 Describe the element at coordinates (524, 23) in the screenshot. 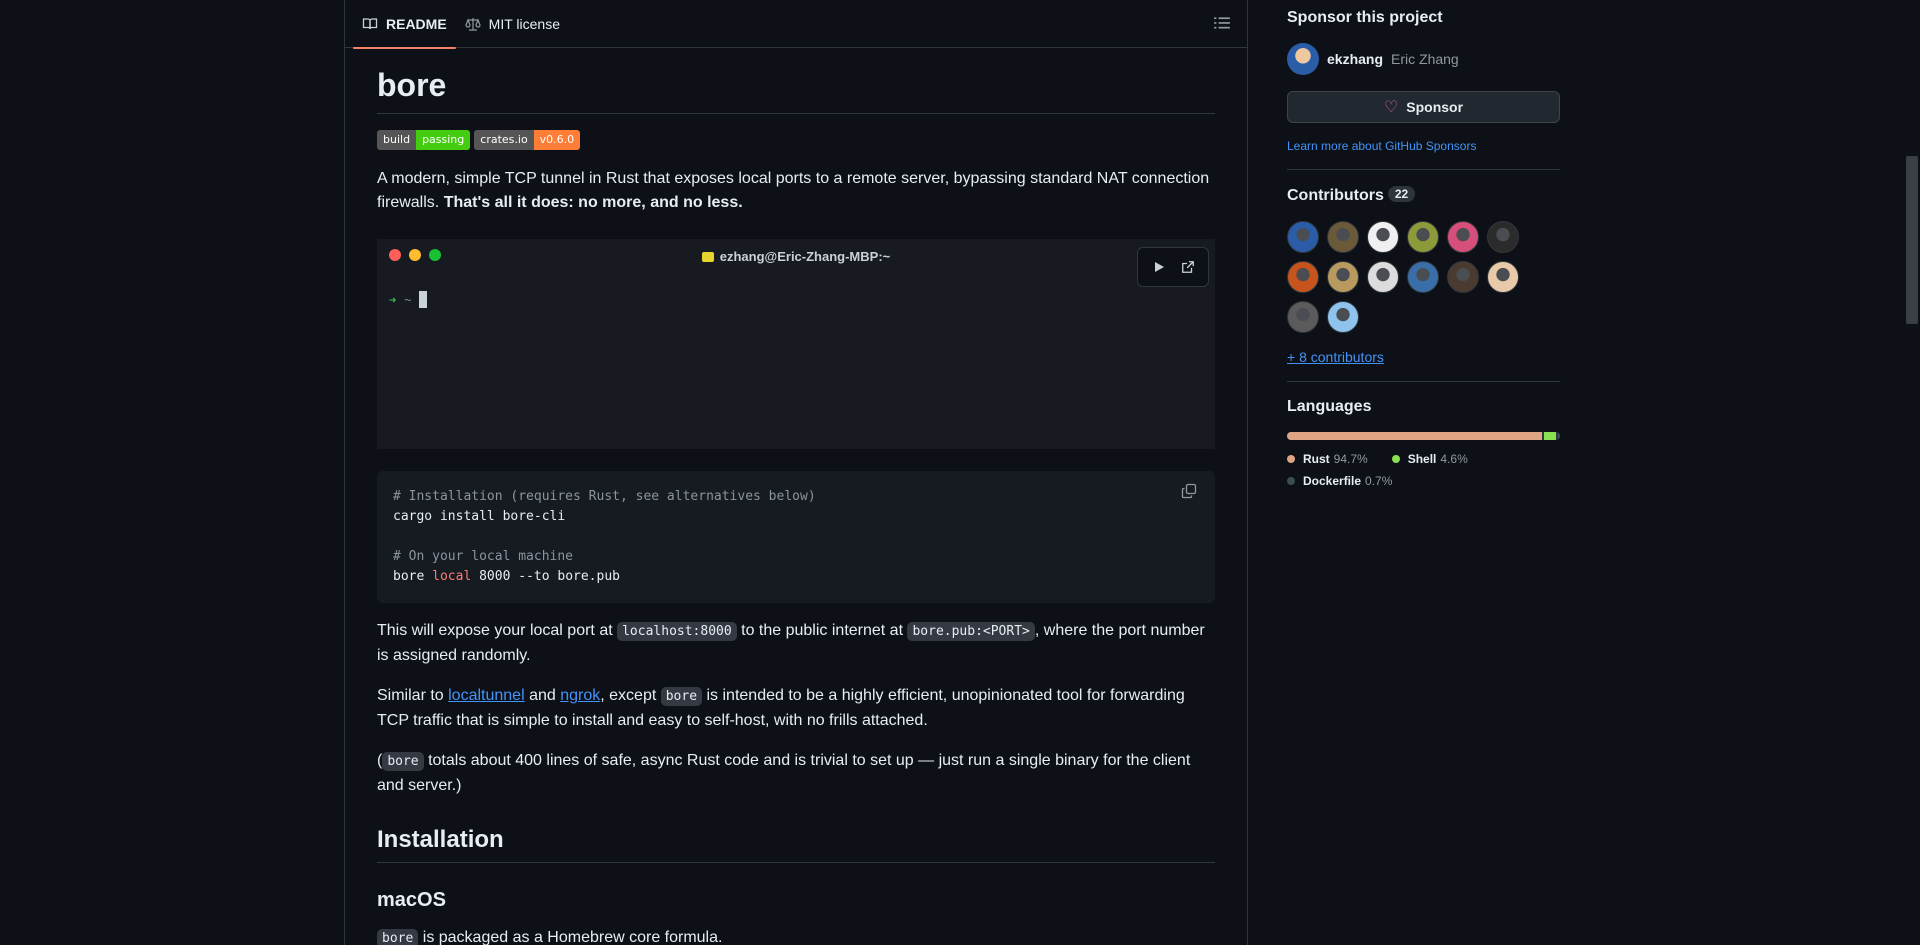

I see `tab-license-label: MIT license` at that location.